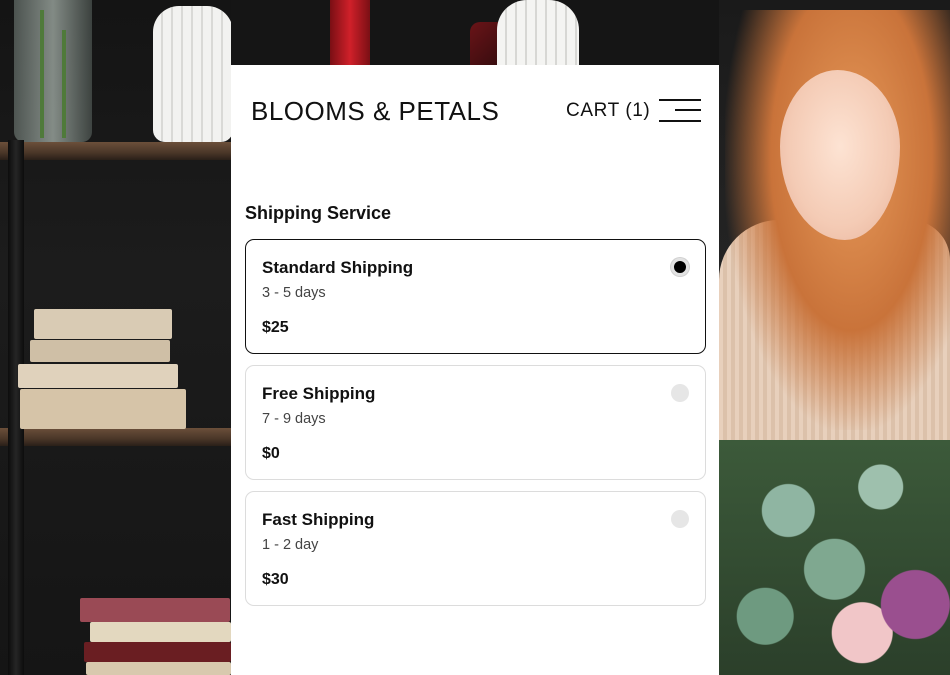  What do you see at coordinates (475, 422) in the screenshot?
I see `shipping-option-free: Free Shipping 7 - 9 days $0` at bounding box center [475, 422].